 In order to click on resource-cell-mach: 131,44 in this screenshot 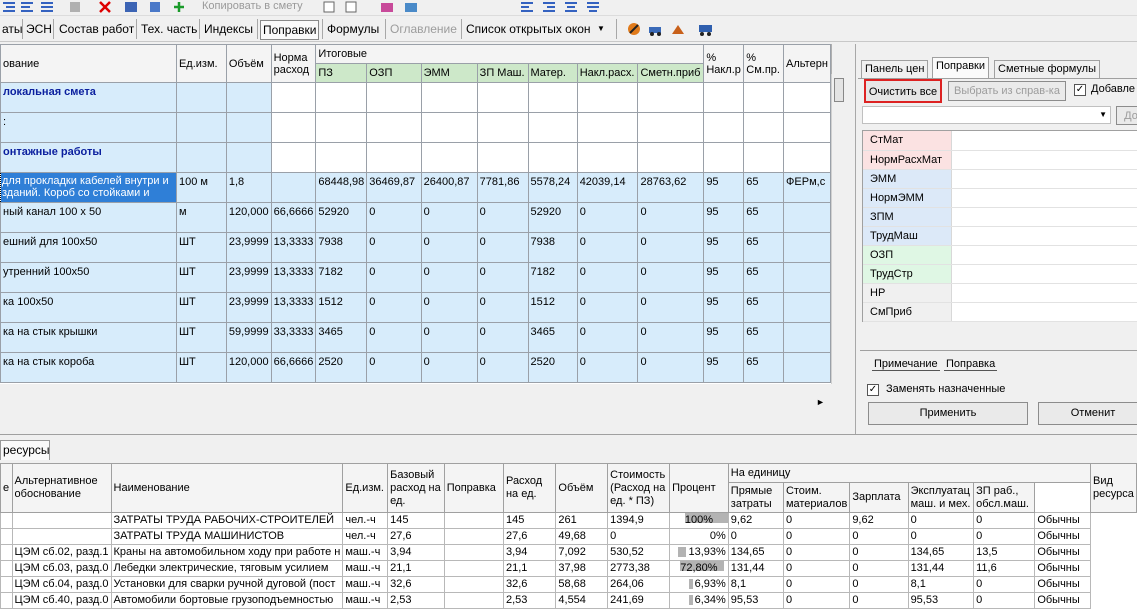, I will do `click(941, 568)`.